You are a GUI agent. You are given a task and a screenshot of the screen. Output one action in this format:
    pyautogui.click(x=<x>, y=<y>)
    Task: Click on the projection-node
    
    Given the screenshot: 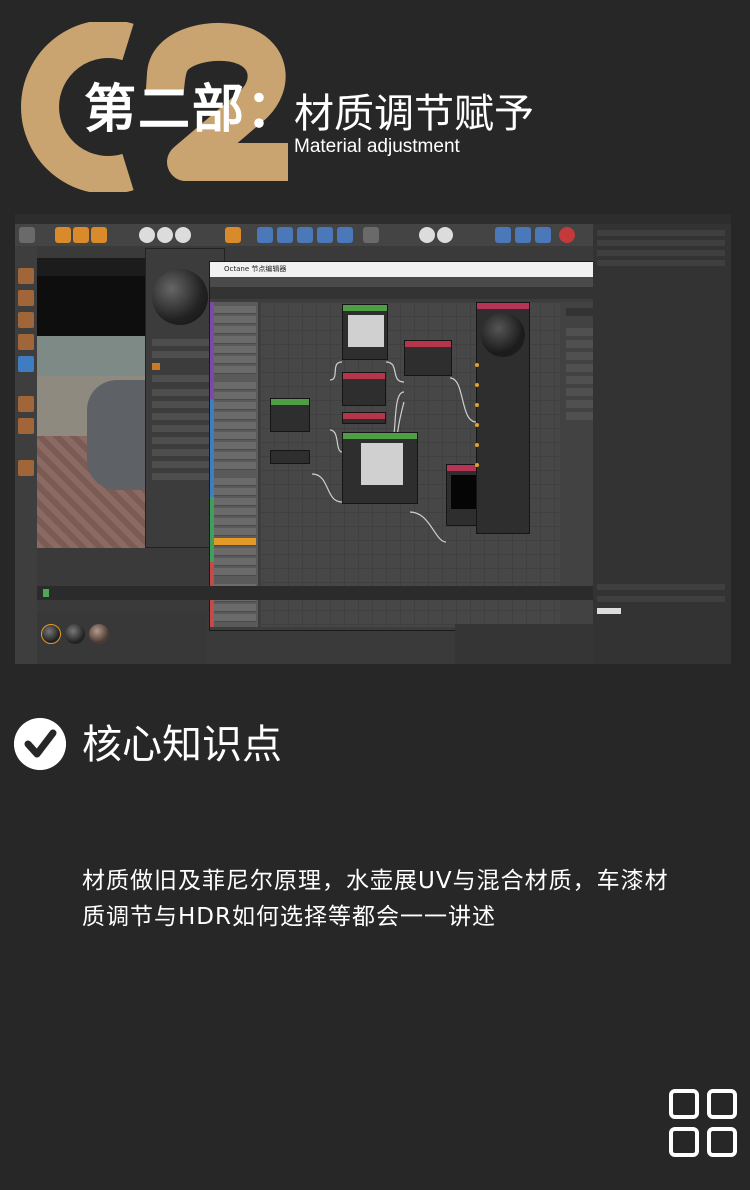 What is the action you would take?
    pyautogui.click(x=290, y=457)
    